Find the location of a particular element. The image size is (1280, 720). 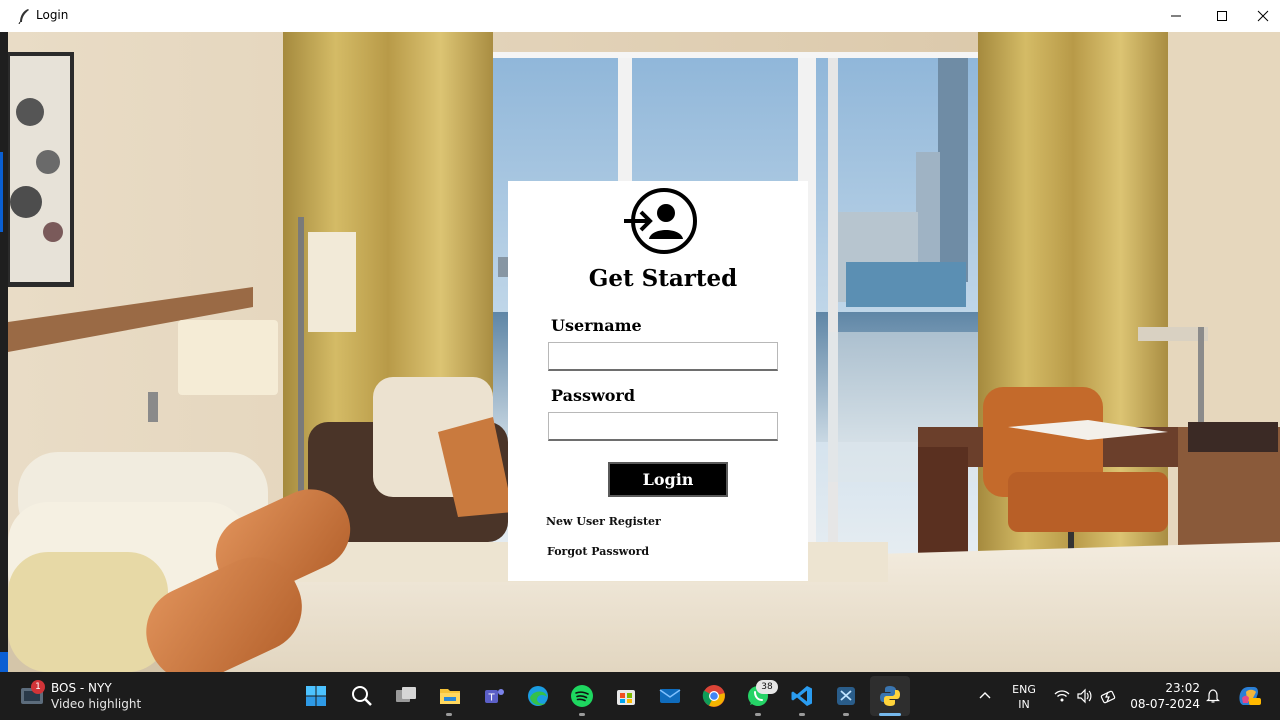

search-icon is located at coordinates (362, 696).